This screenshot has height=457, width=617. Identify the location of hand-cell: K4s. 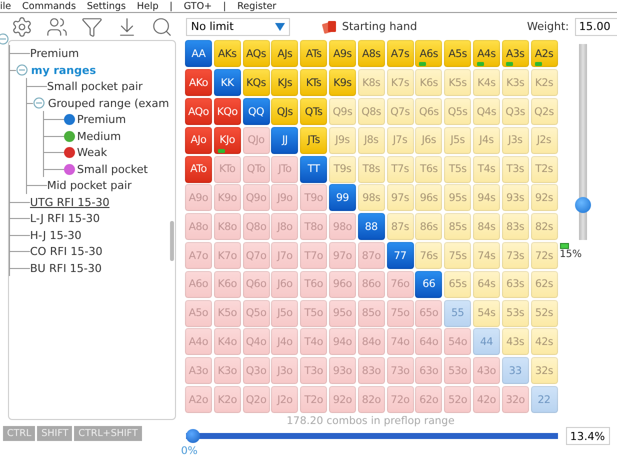
(486, 82).